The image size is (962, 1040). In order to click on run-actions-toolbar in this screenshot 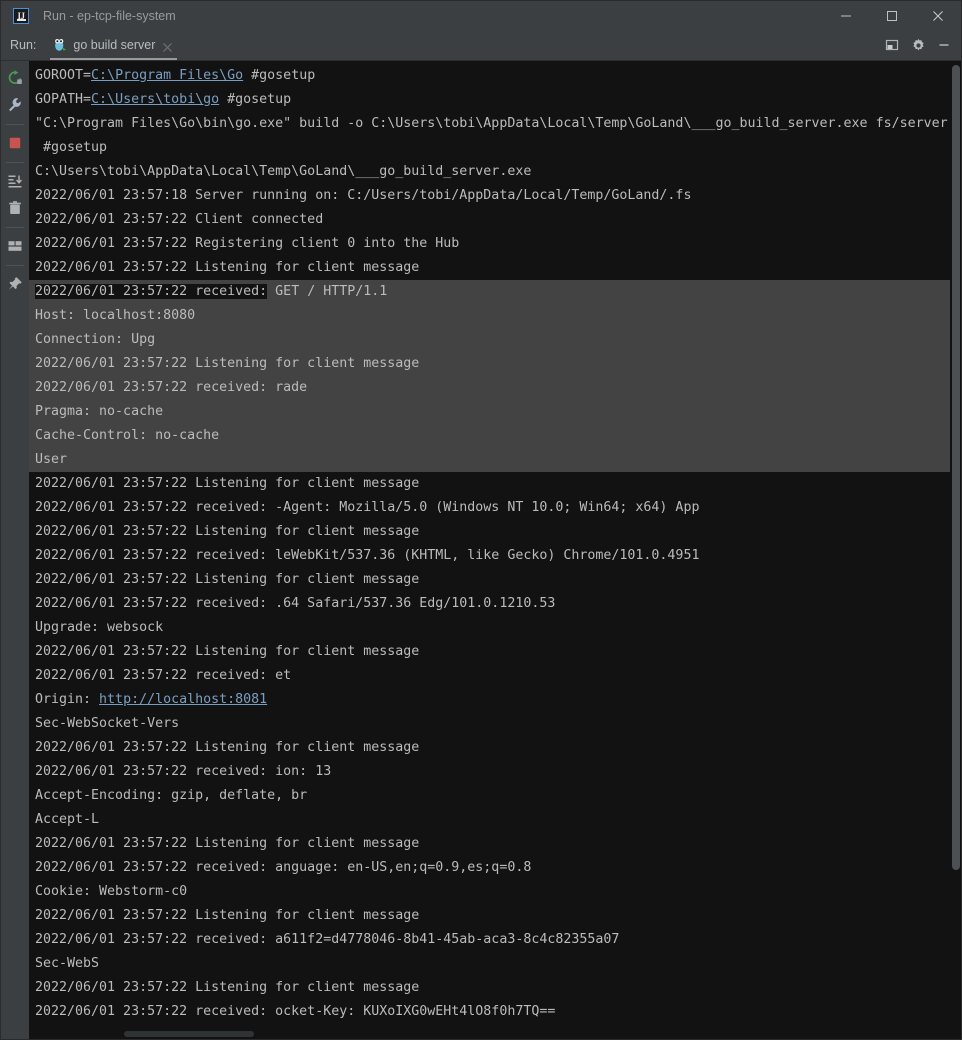, I will do `click(15, 550)`.